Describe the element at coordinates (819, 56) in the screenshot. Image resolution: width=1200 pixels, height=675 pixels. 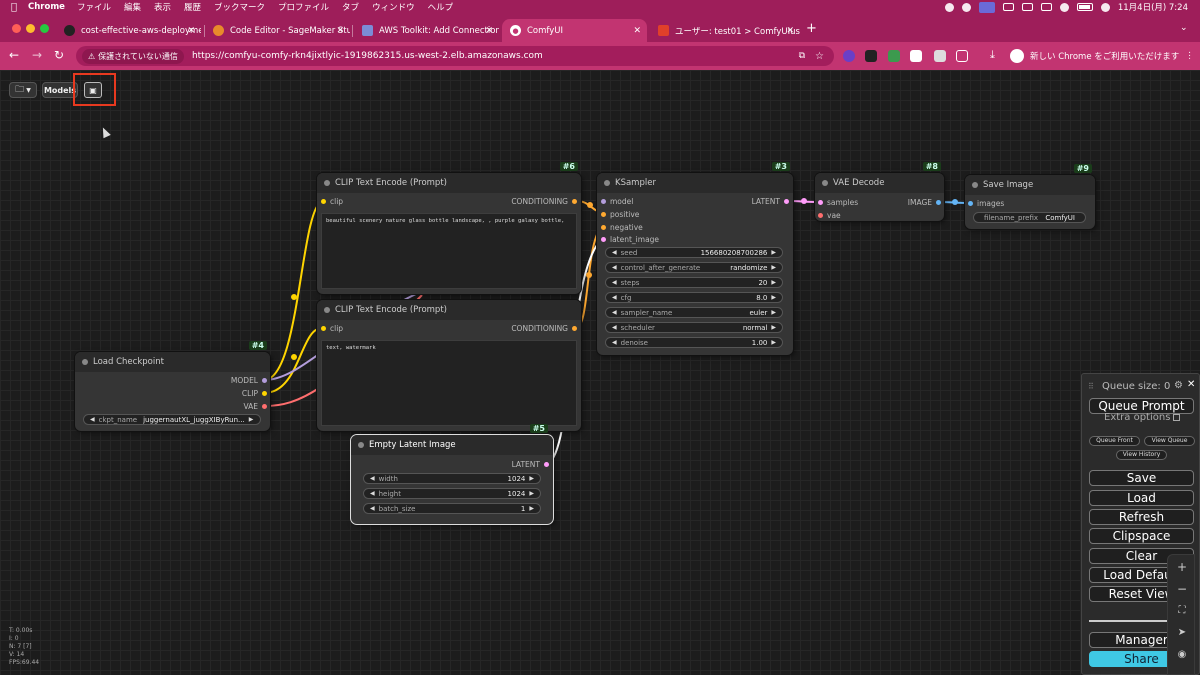
I see `bookmark-star-icon: ☆` at that location.